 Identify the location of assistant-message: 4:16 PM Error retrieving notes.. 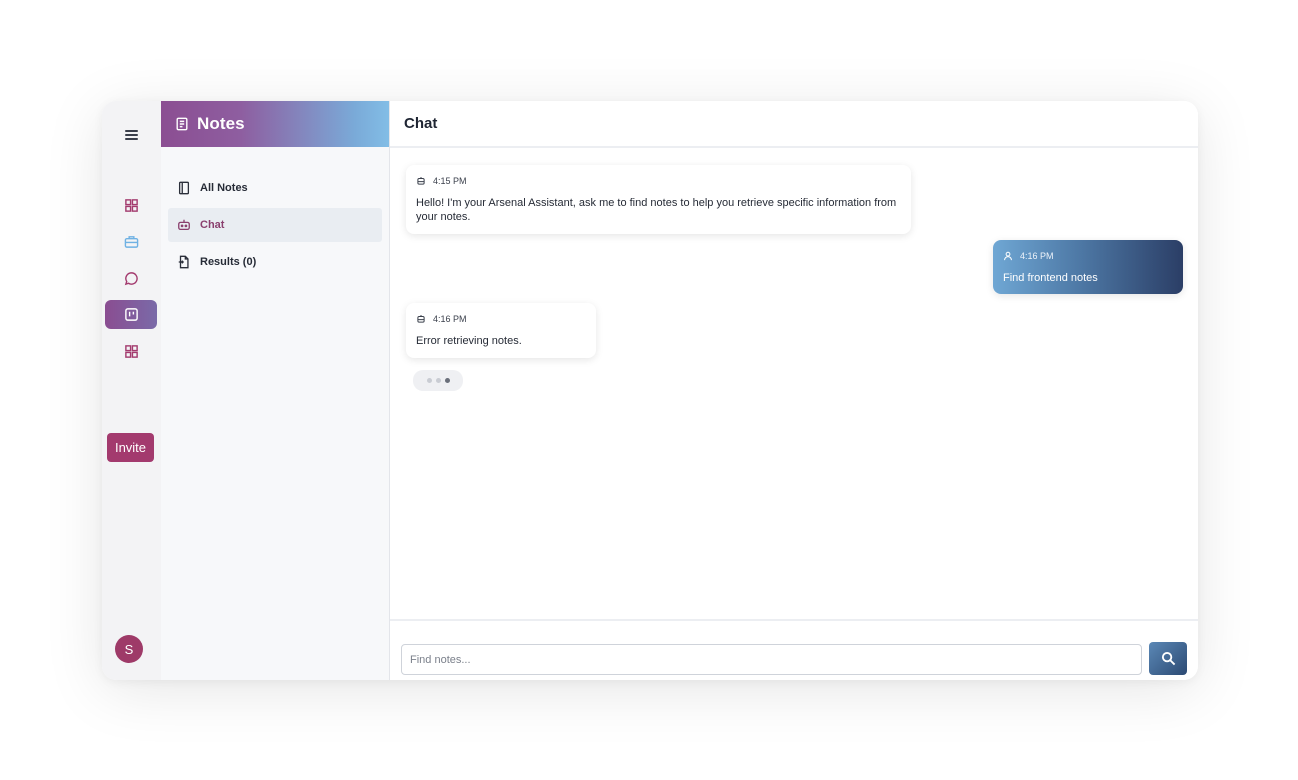
(501, 330).